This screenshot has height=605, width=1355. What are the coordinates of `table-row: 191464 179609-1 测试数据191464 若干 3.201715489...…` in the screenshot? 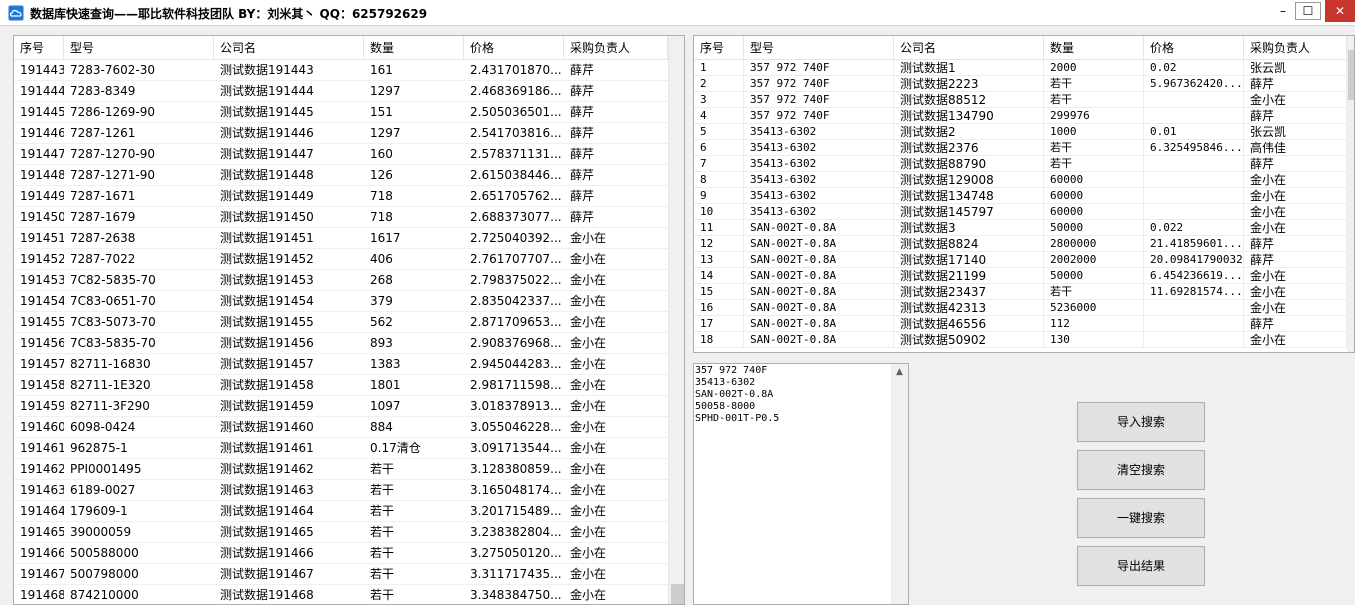 It's located at (341, 511).